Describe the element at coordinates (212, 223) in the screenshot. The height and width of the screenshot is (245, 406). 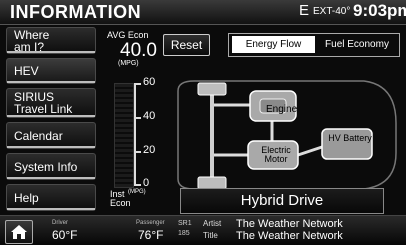
I see `artist-label: Artist` at that location.